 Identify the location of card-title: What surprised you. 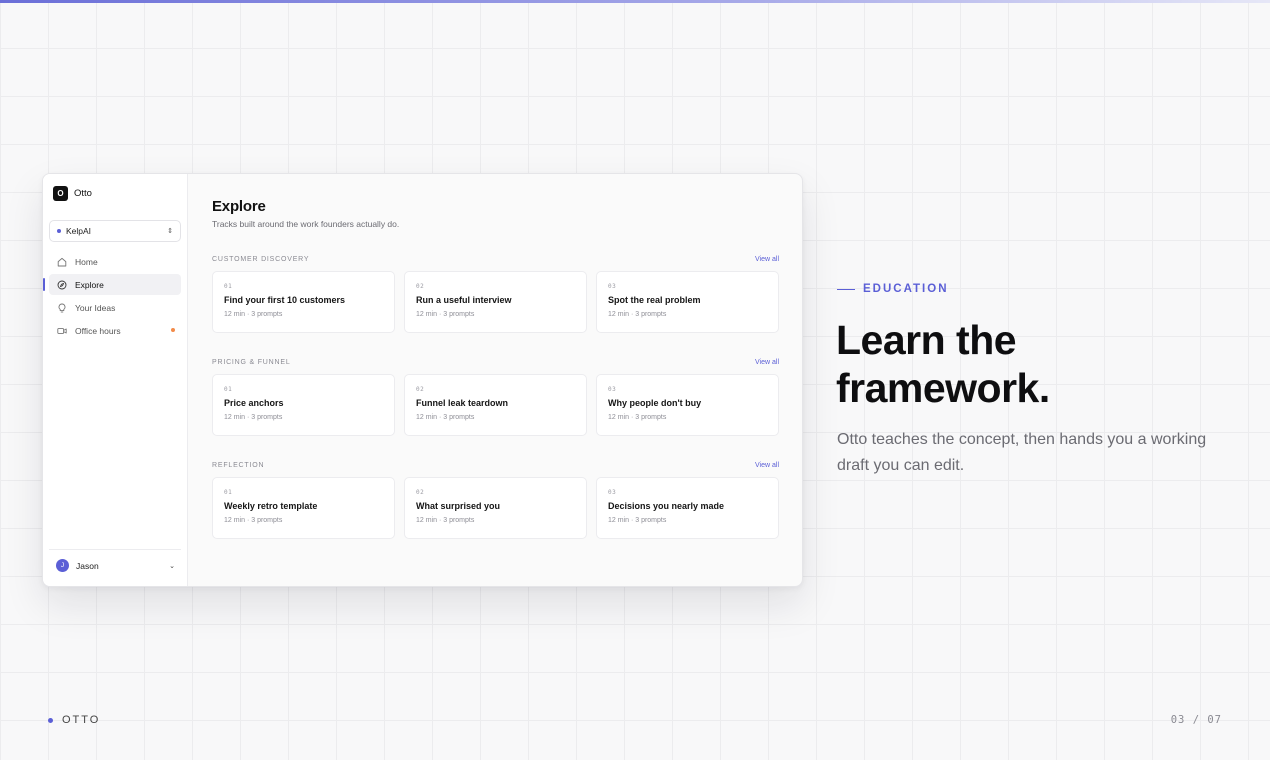
(458, 506).